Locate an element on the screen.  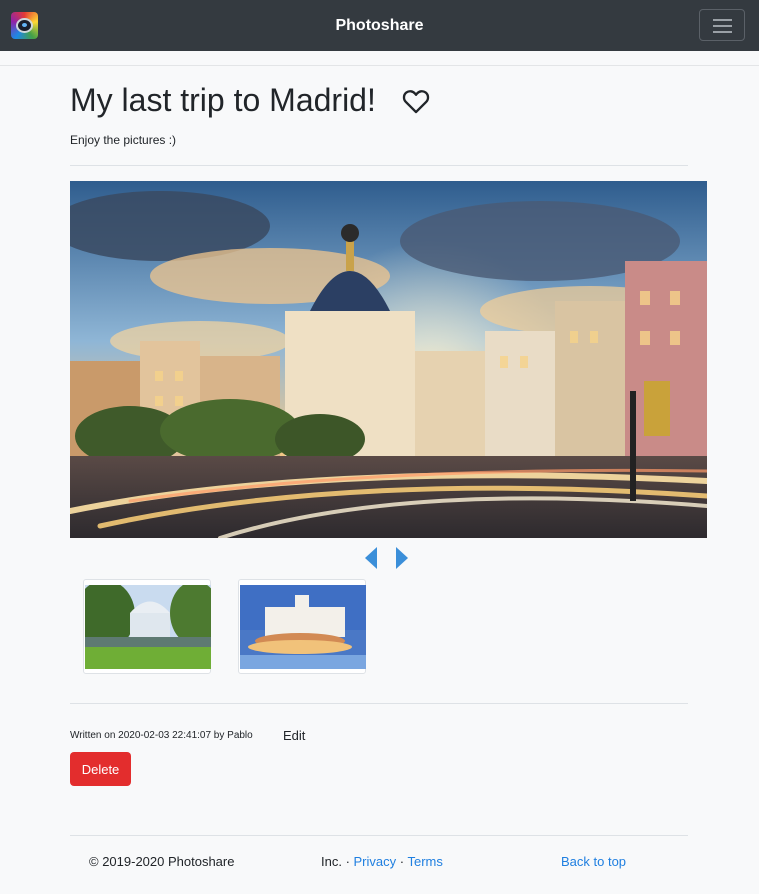
privacy-link: Privacy is located at coordinates (375, 861).